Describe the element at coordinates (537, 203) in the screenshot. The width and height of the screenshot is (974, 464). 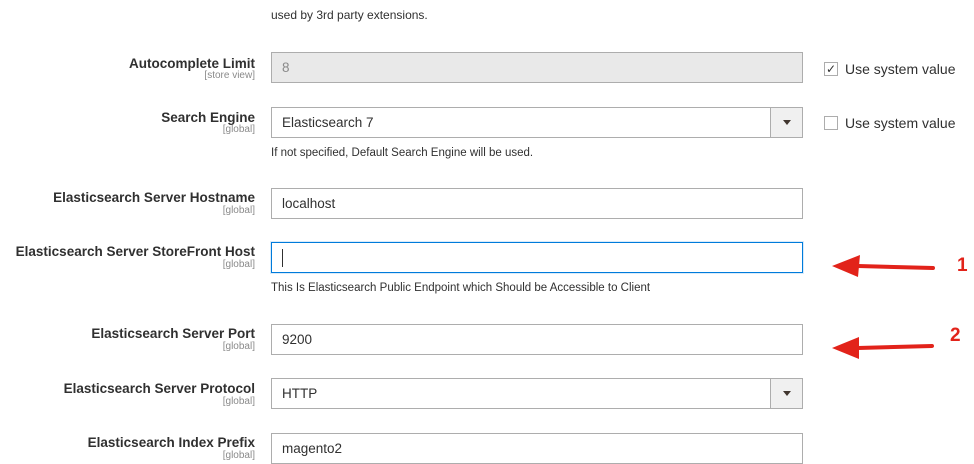
I see `es-hostname-input: localhost` at that location.